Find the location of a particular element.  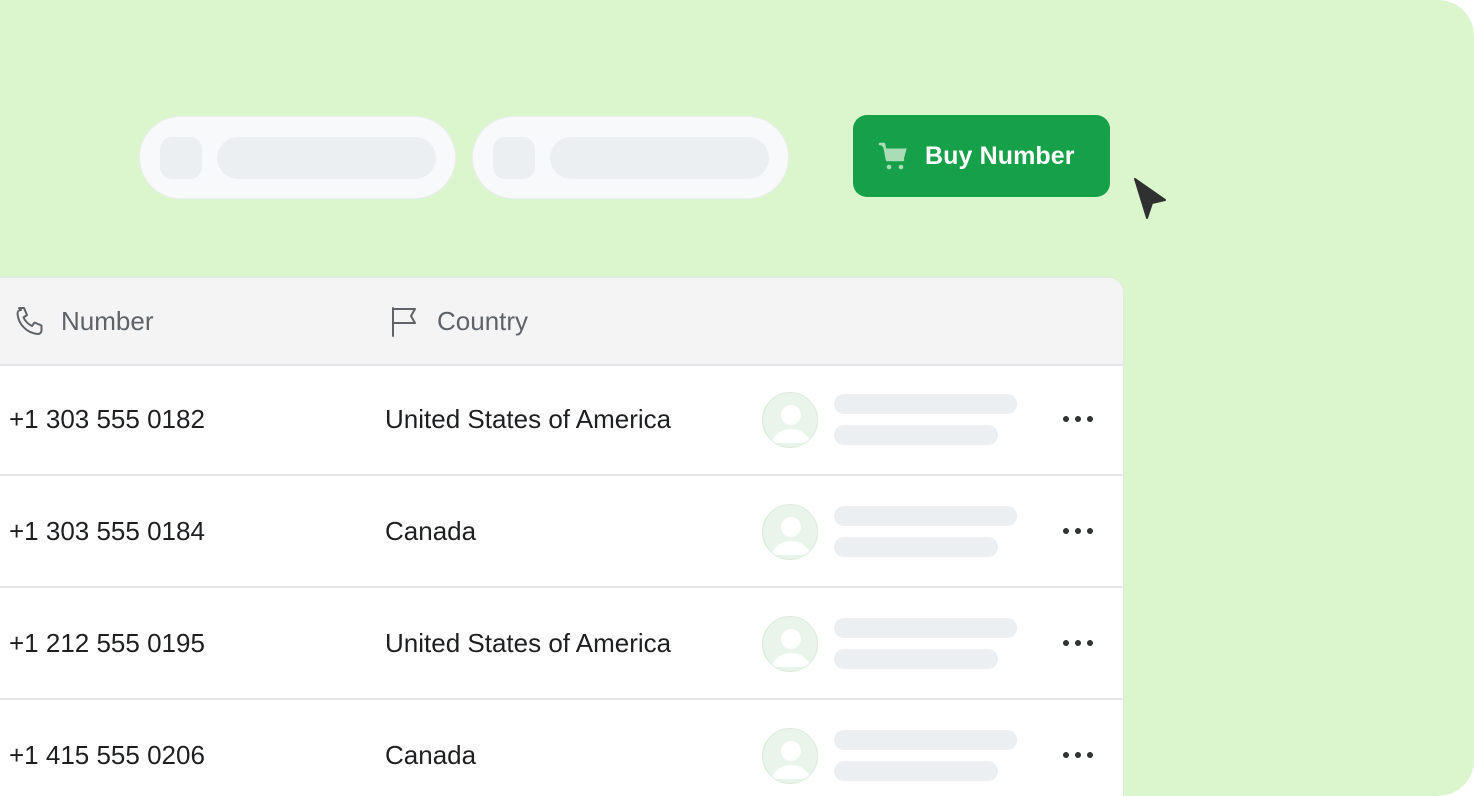

table-row: +1 415 555 0206 Canada is located at coordinates (561, 748).